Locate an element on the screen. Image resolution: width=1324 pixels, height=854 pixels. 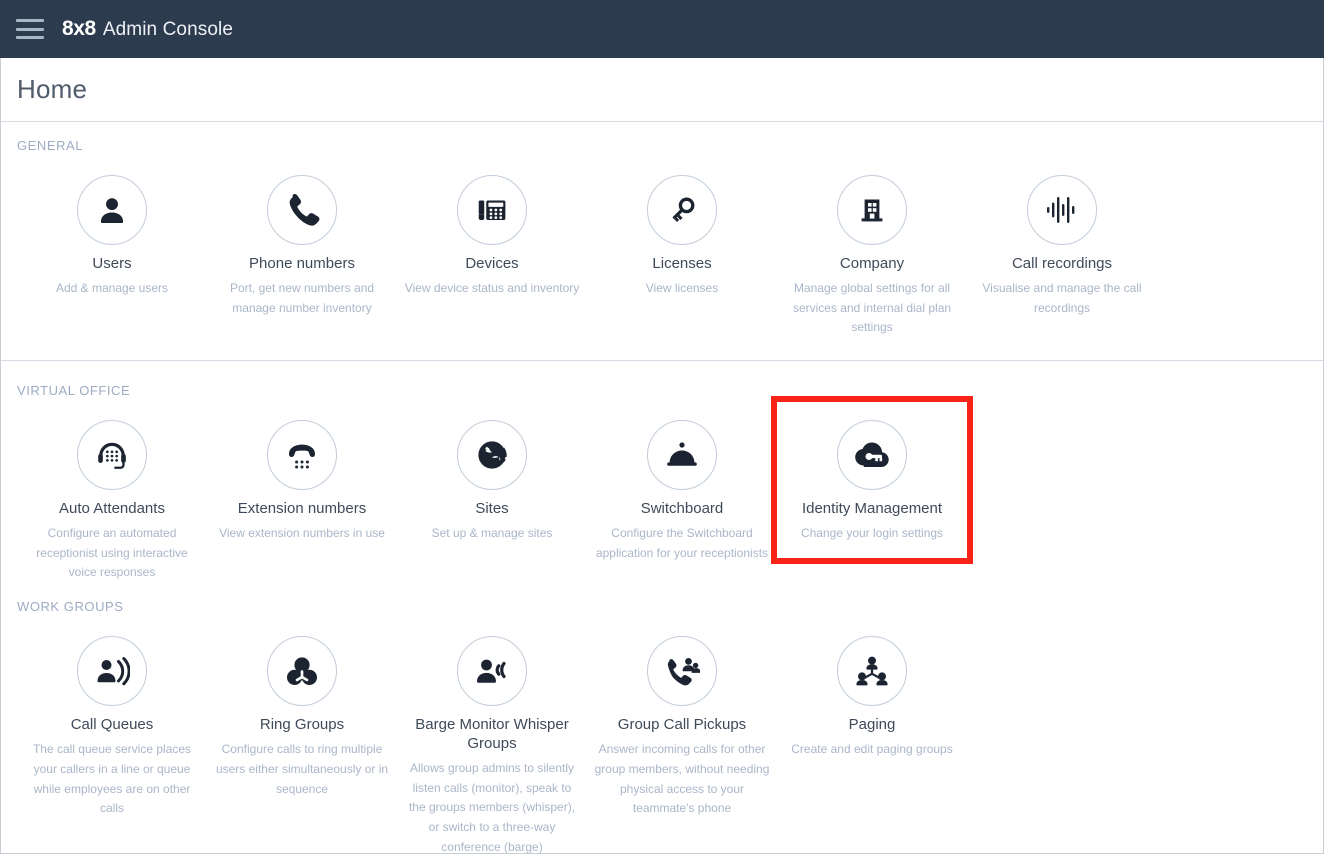
tile-label: Devices is located at coordinates (492, 263).